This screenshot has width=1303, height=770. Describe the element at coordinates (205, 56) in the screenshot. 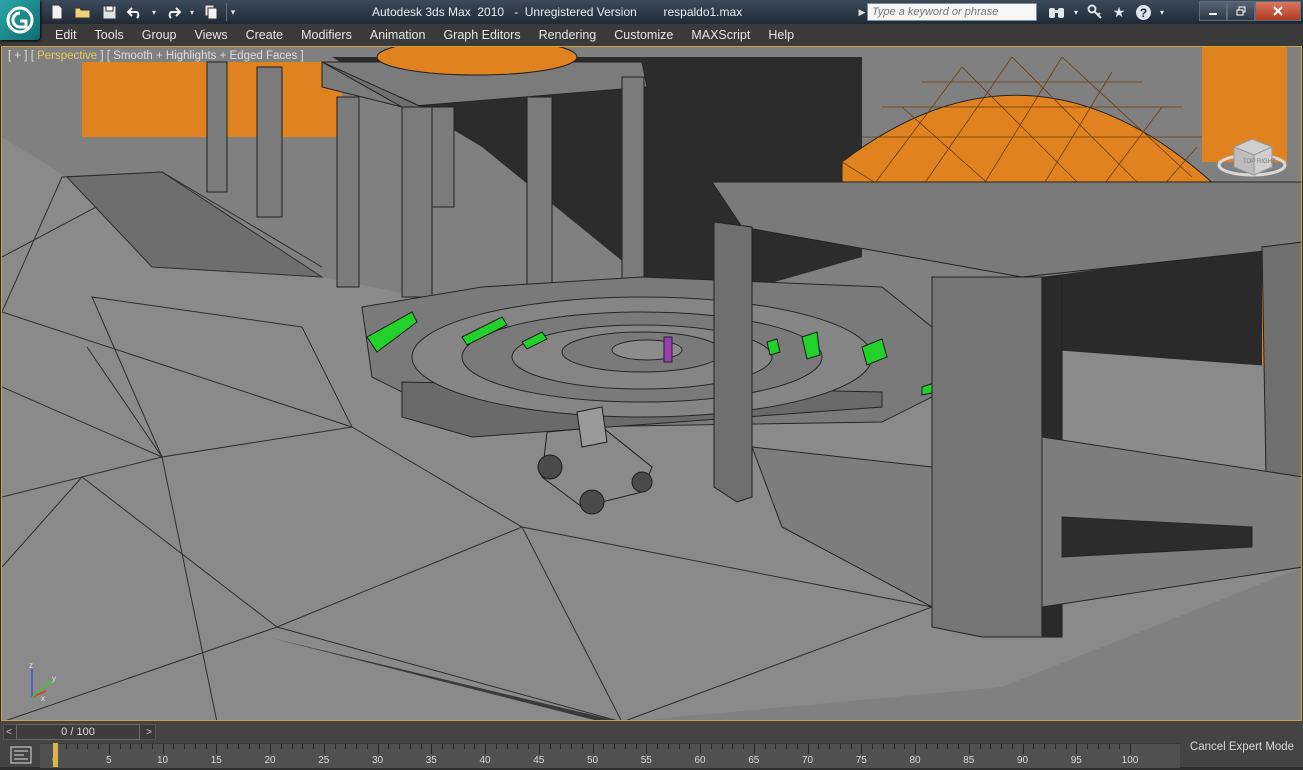

I see `viewport-shading-mode: [ Smooth + Highlights + Edged Faces ]` at that location.